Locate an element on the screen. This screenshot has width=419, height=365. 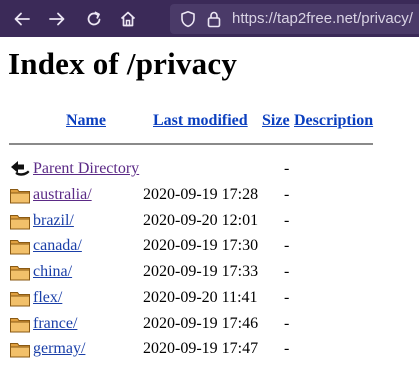
back-folder-icon is located at coordinates (20, 171).